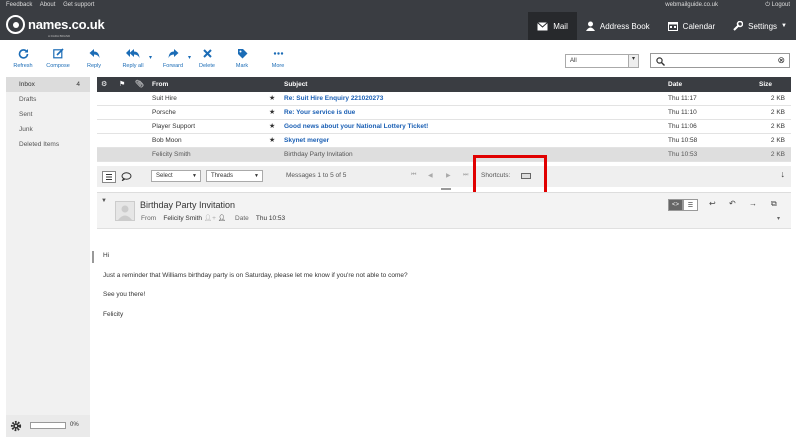 This screenshot has width=796, height=448. Describe the element at coordinates (738, 26) in the screenshot. I see `wrench-icon` at that location.